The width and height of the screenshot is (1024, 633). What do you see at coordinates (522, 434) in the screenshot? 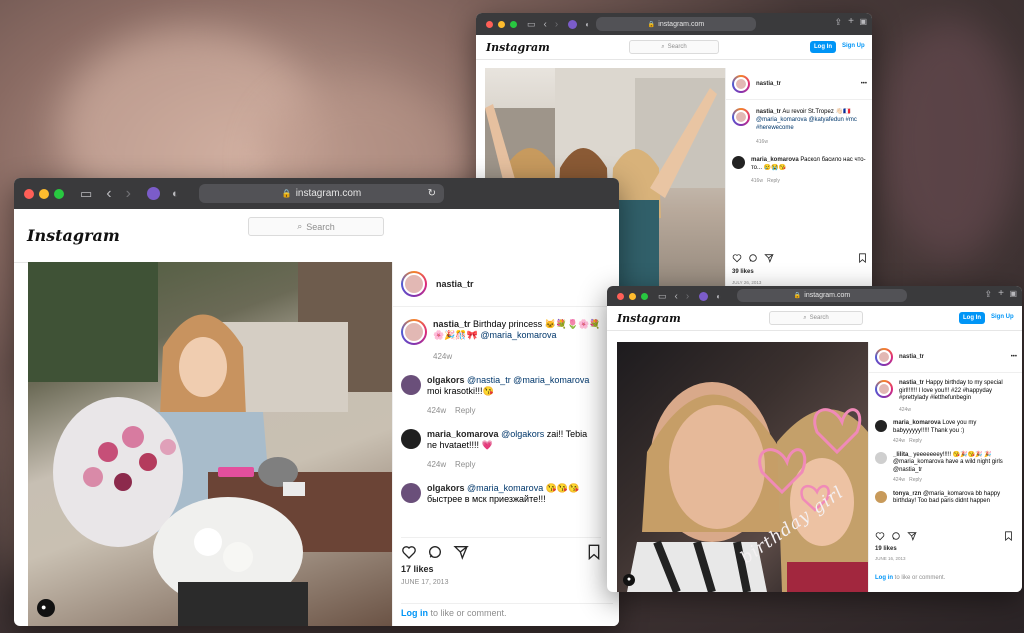
I see `comment-mention: @olgakors` at bounding box center [522, 434].